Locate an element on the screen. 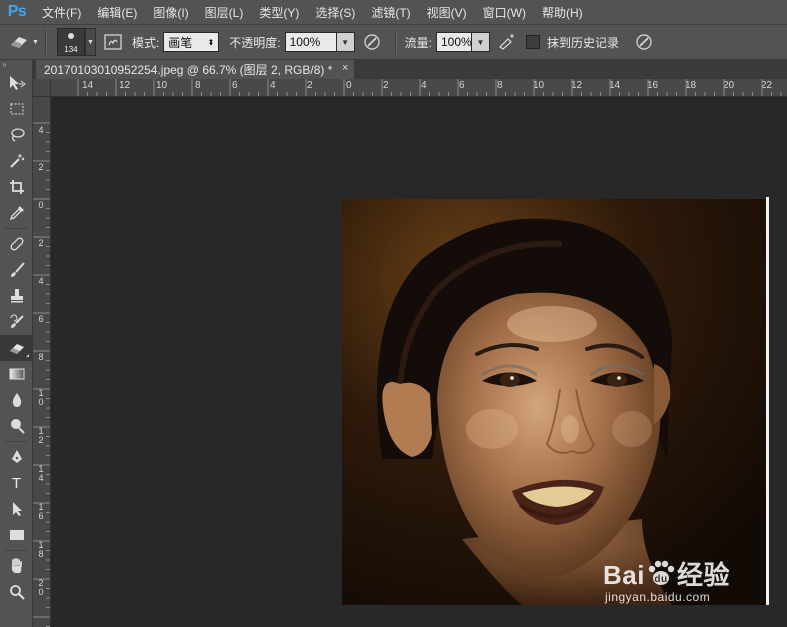 The height and width of the screenshot is (627, 787). path-selection-tool is located at coordinates (16, 509).